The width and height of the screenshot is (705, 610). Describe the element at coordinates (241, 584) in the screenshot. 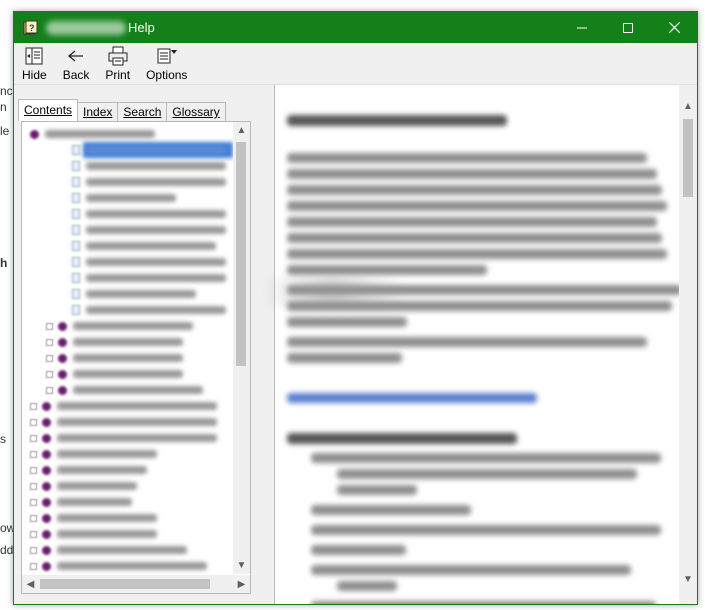

I see `scroll-right-icon: ▶` at that location.